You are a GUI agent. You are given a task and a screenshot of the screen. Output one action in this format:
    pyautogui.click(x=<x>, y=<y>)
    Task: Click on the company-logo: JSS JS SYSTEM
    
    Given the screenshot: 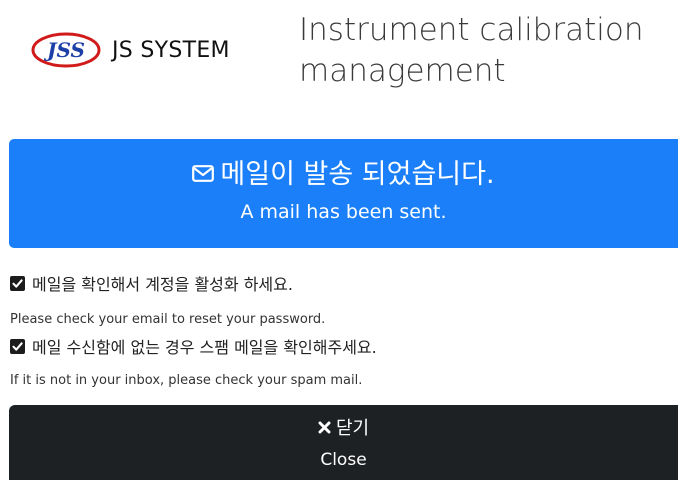 What is the action you would take?
    pyautogui.click(x=152, y=51)
    